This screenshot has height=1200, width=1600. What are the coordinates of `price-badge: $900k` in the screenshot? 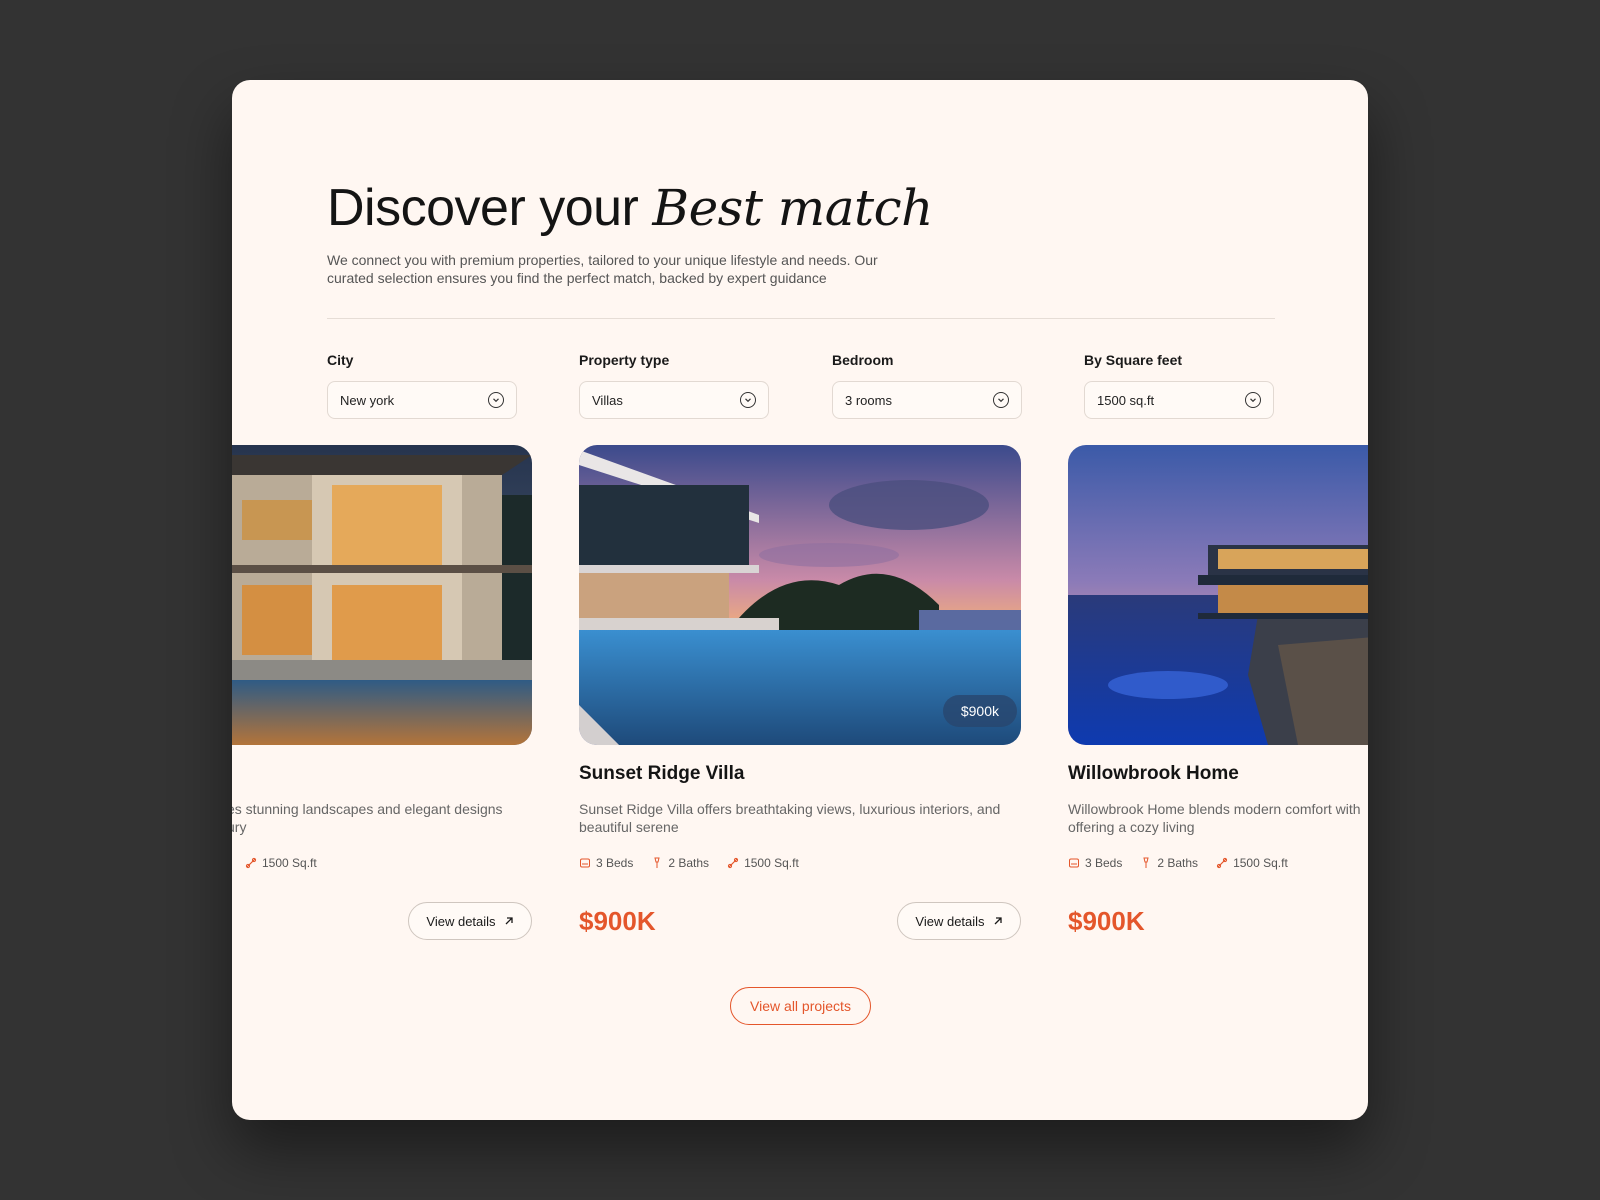 It's located at (979, 711).